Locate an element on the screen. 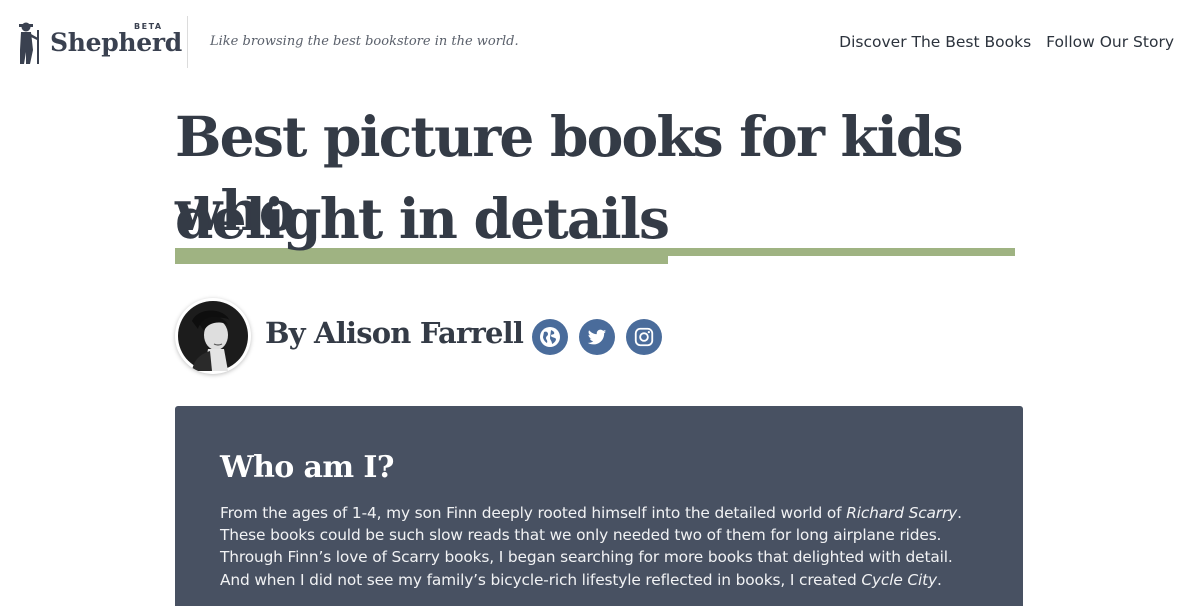 This screenshot has width=1200, height=606. instagram-icon is located at coordinates (644, 337).